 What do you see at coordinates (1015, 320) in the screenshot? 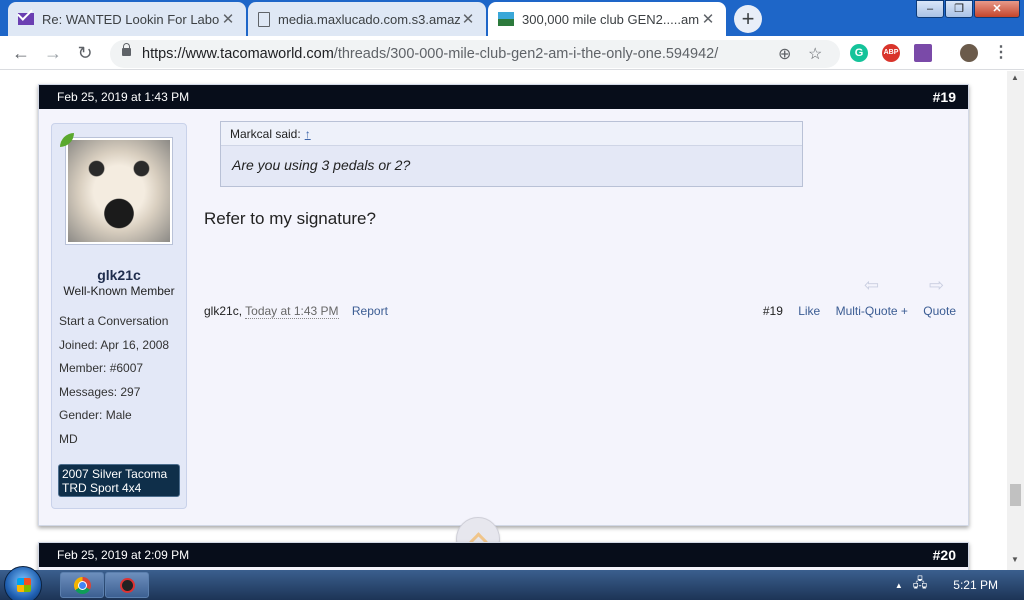
I see `page-scrollbar: ▲ ▼` at bounding box center [1015, 320].